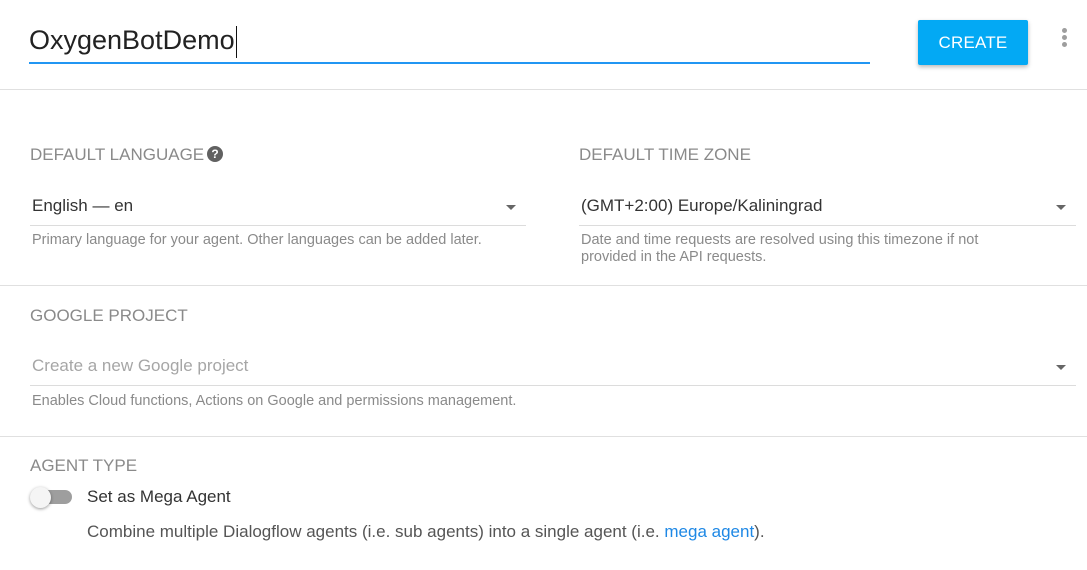 This screenshot has height=570, width=1087. I want to click on text-cursor, so click(236, 41).